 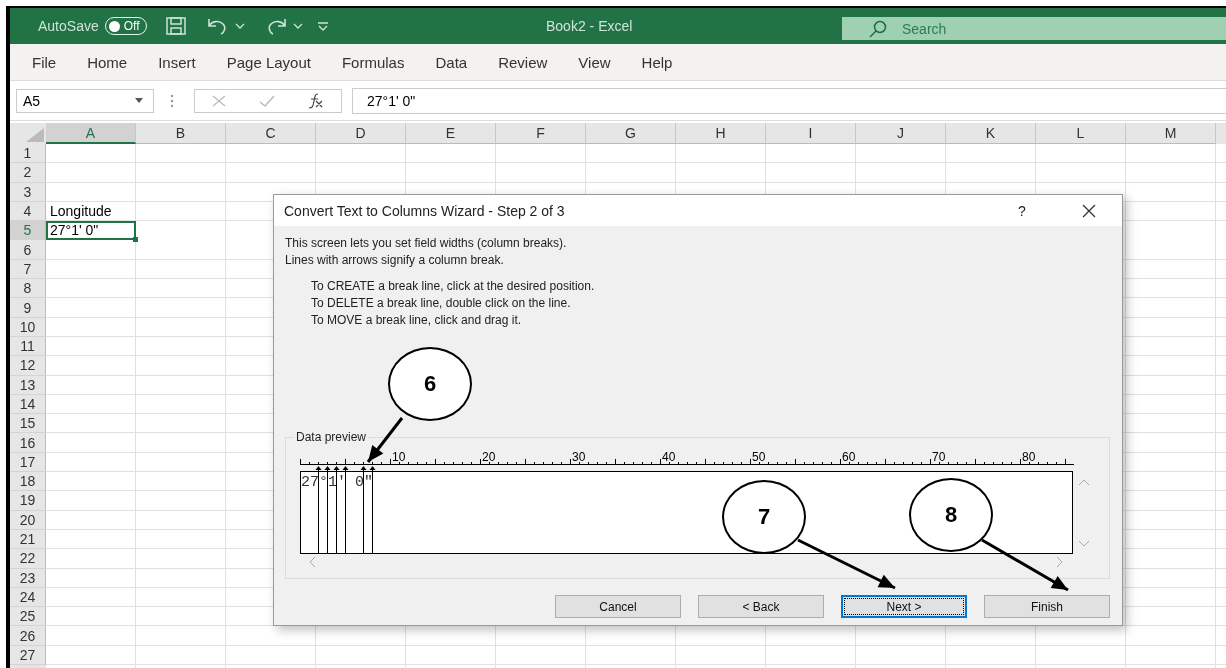 What do you see at coordinates (441, 303) in the screenshot?
I see `instruction-text: To DELETE a break line, double click on the line.` at bounding box center [441, 303].